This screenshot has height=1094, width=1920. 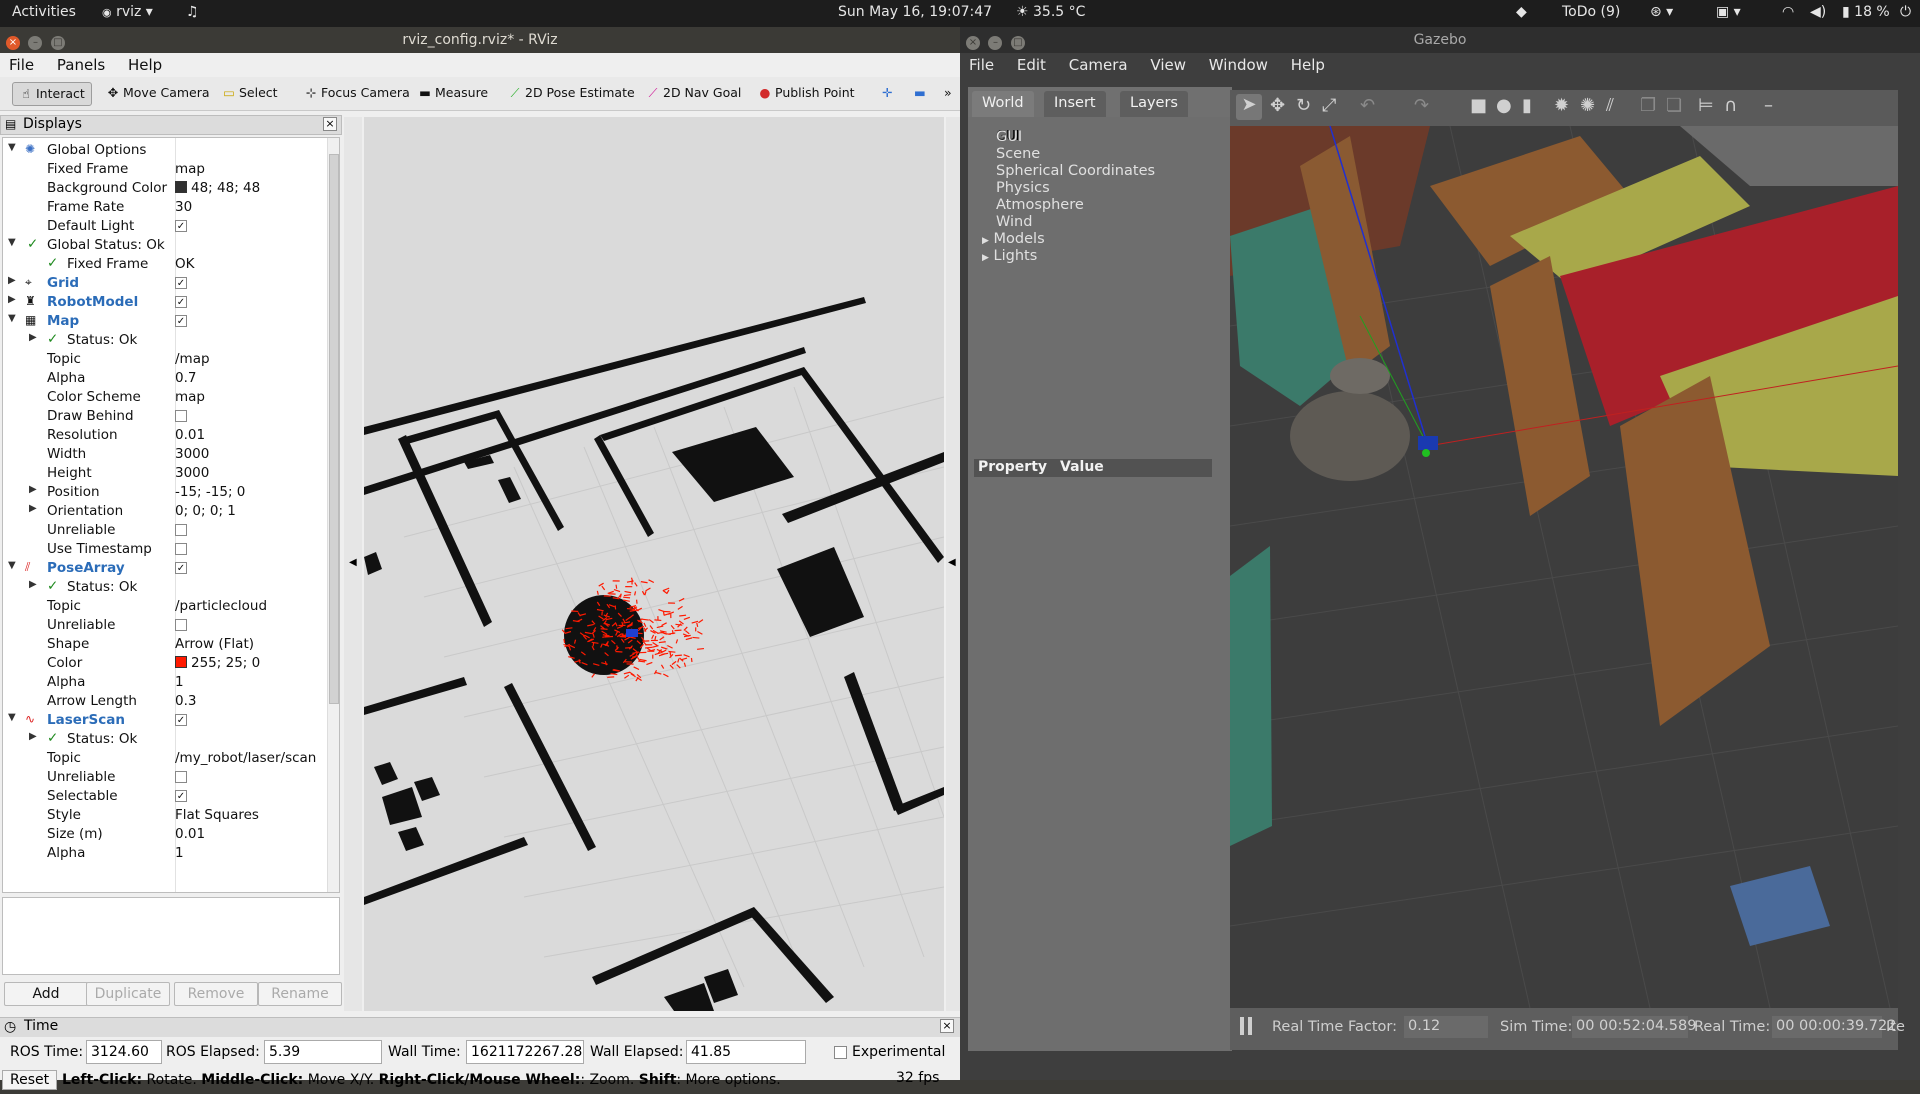 What do you see at coordinates (164, 302) in the screenshot?
I see `tree-row-robot-model: ▶ ♜ RobotModel ✓` at bounding box center [164, 302].